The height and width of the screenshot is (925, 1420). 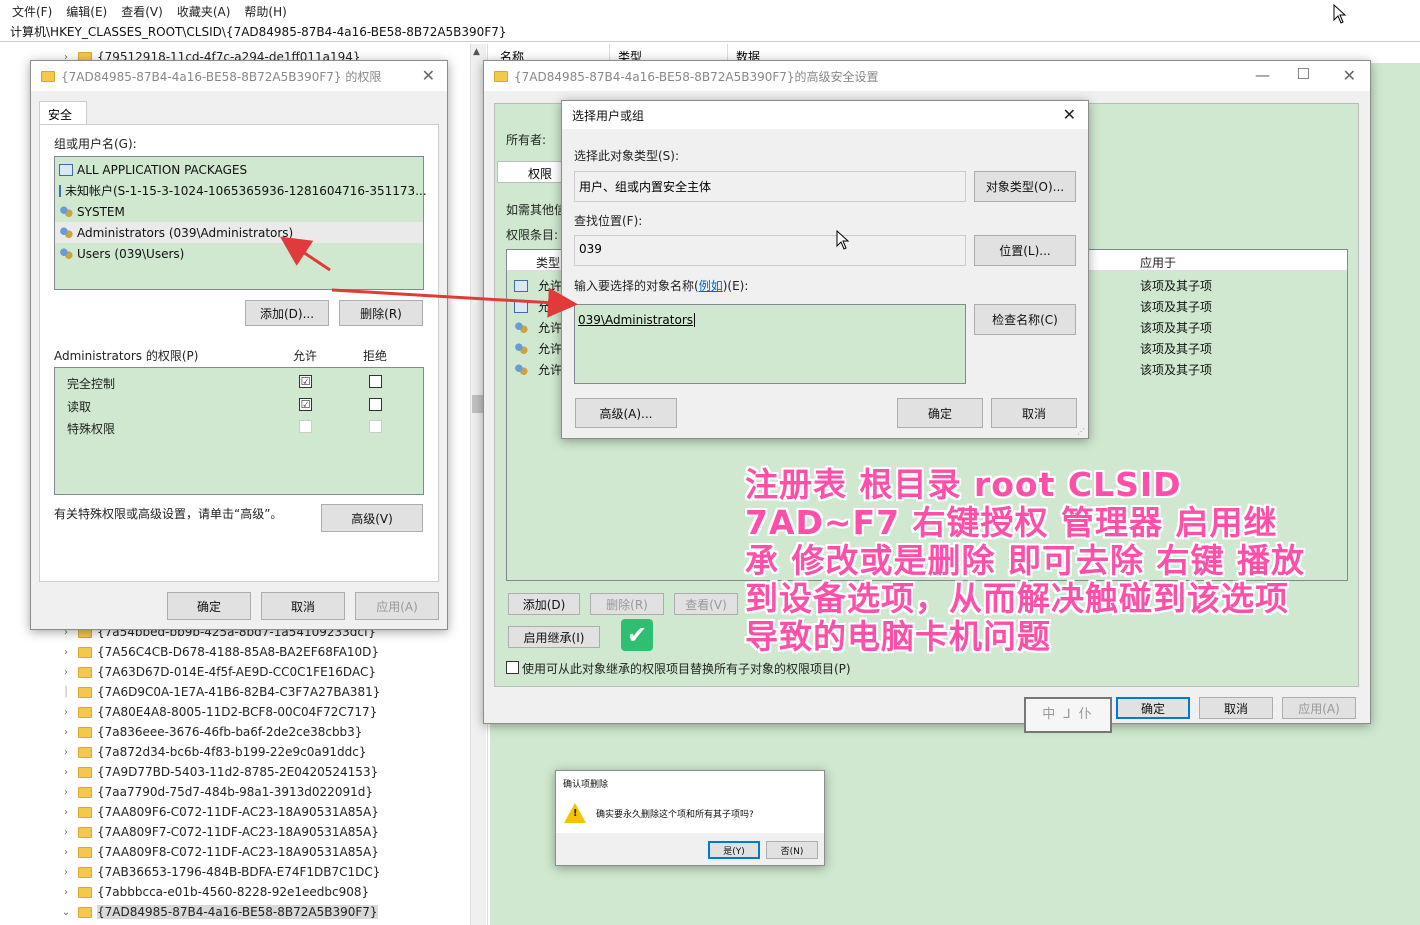 What do you see at coordinates (675, 815) in the screenshot?
I see `confirm-message: 确实要永久删除这个项和所有其子项吗?` at bounding box center [675, 815].